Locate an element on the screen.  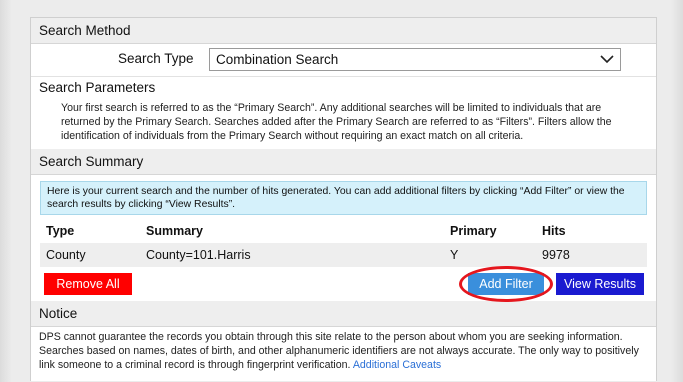
search-type-value: Combination Search is located at coordinates (277, 59).